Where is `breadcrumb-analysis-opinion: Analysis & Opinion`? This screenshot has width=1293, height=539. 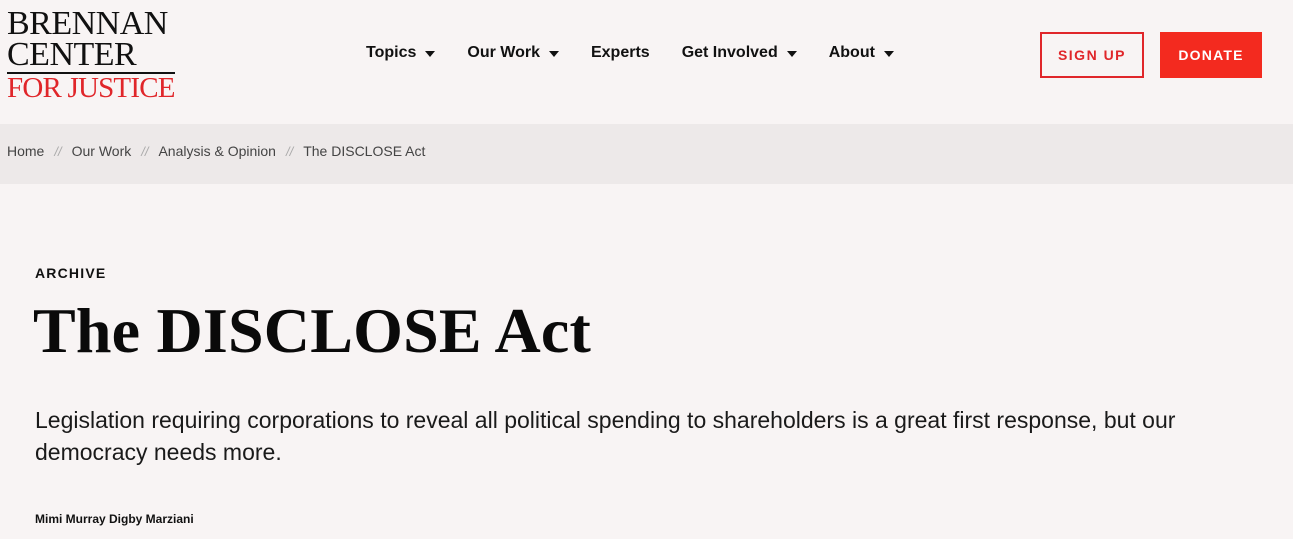 breadcrumb-analysis-opinion: Analysis & Opinion is located at coordinates (217, 151).